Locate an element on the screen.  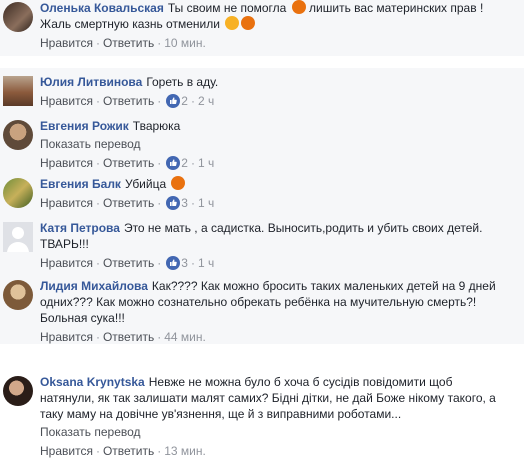
comment-author: Лидия Михайлова is located at coordinates (94, 286).